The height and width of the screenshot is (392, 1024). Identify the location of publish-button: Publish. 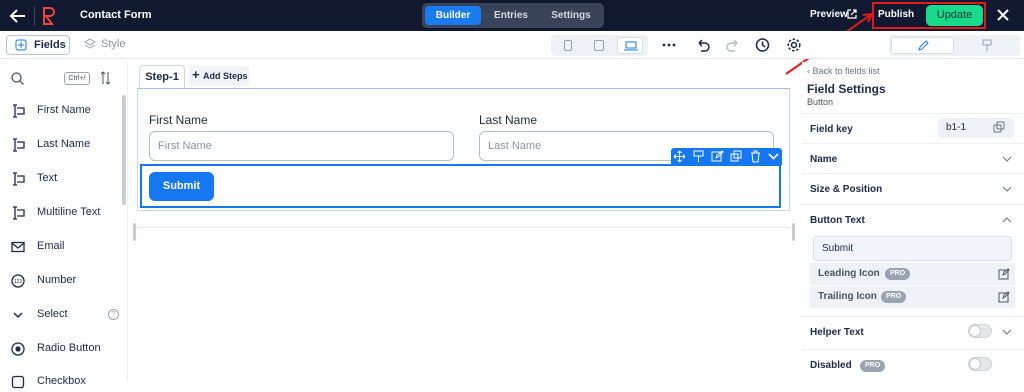
(896, 14).